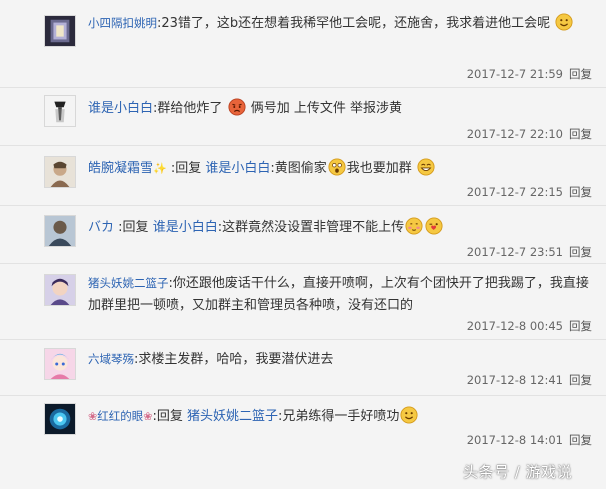 The width and height of the screenshot is (606, 489). I want to click on comment-meta: 2017-12-7 23:51 回复, so click(529, 252).